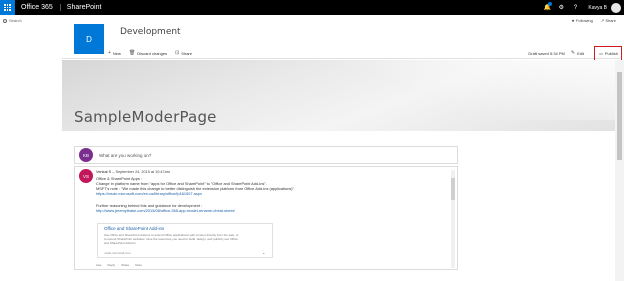 The image size is (624, 281). Describe the element at coordinates (99, 265) in the screenshot. I see `like-button: Like` at that location.